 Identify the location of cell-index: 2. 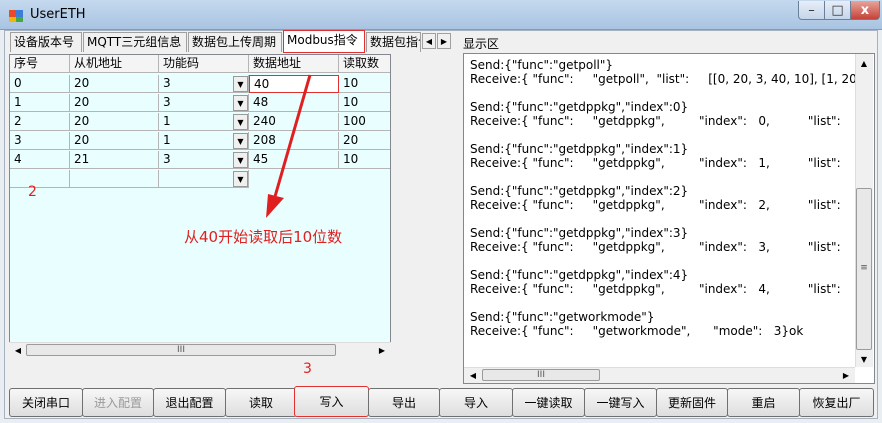
(40, 122).